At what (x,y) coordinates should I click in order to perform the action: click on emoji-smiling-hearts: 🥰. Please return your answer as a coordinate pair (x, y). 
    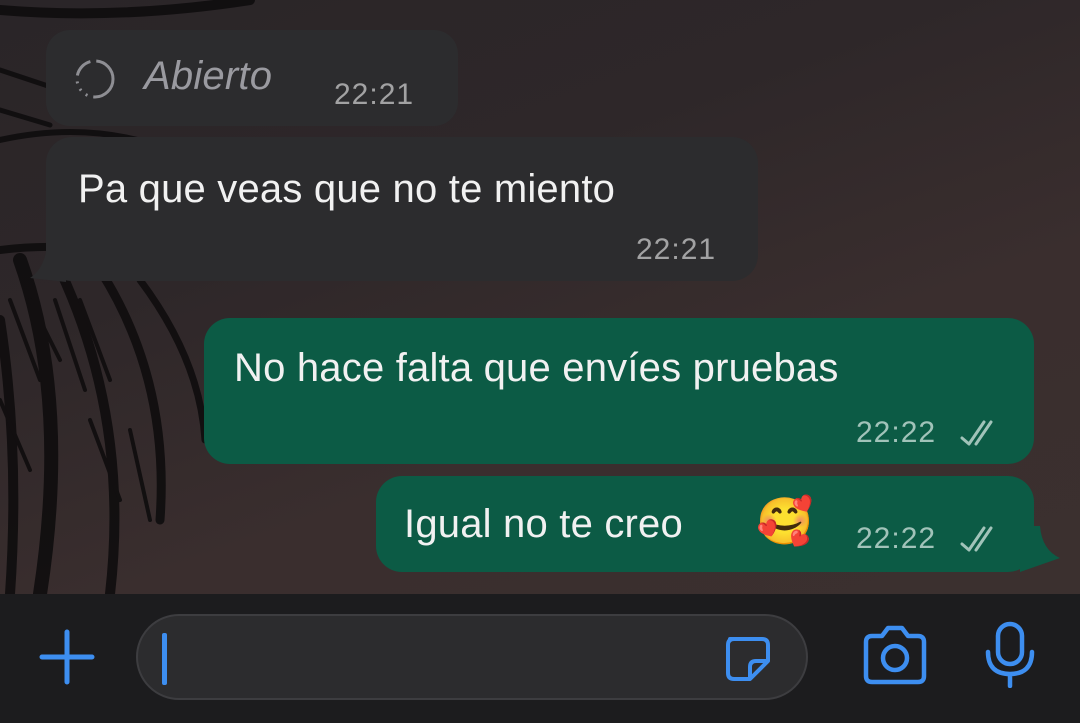
    Looking at the image, I should click on (785, 521).